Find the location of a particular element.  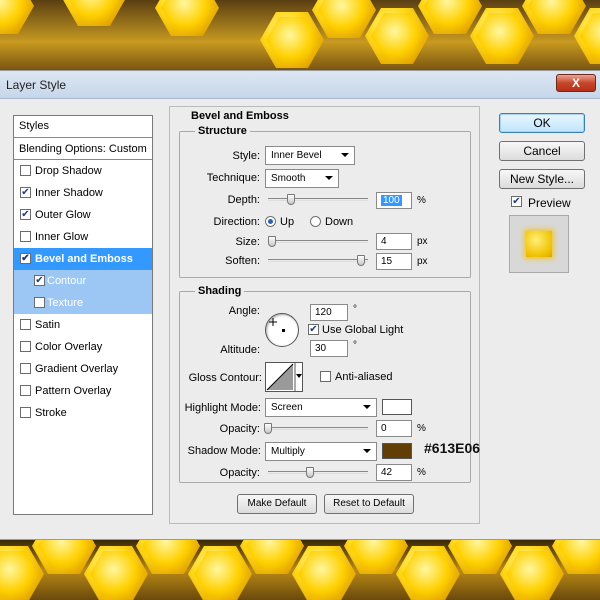

close-icon: X is located at coordinates (575, 83).